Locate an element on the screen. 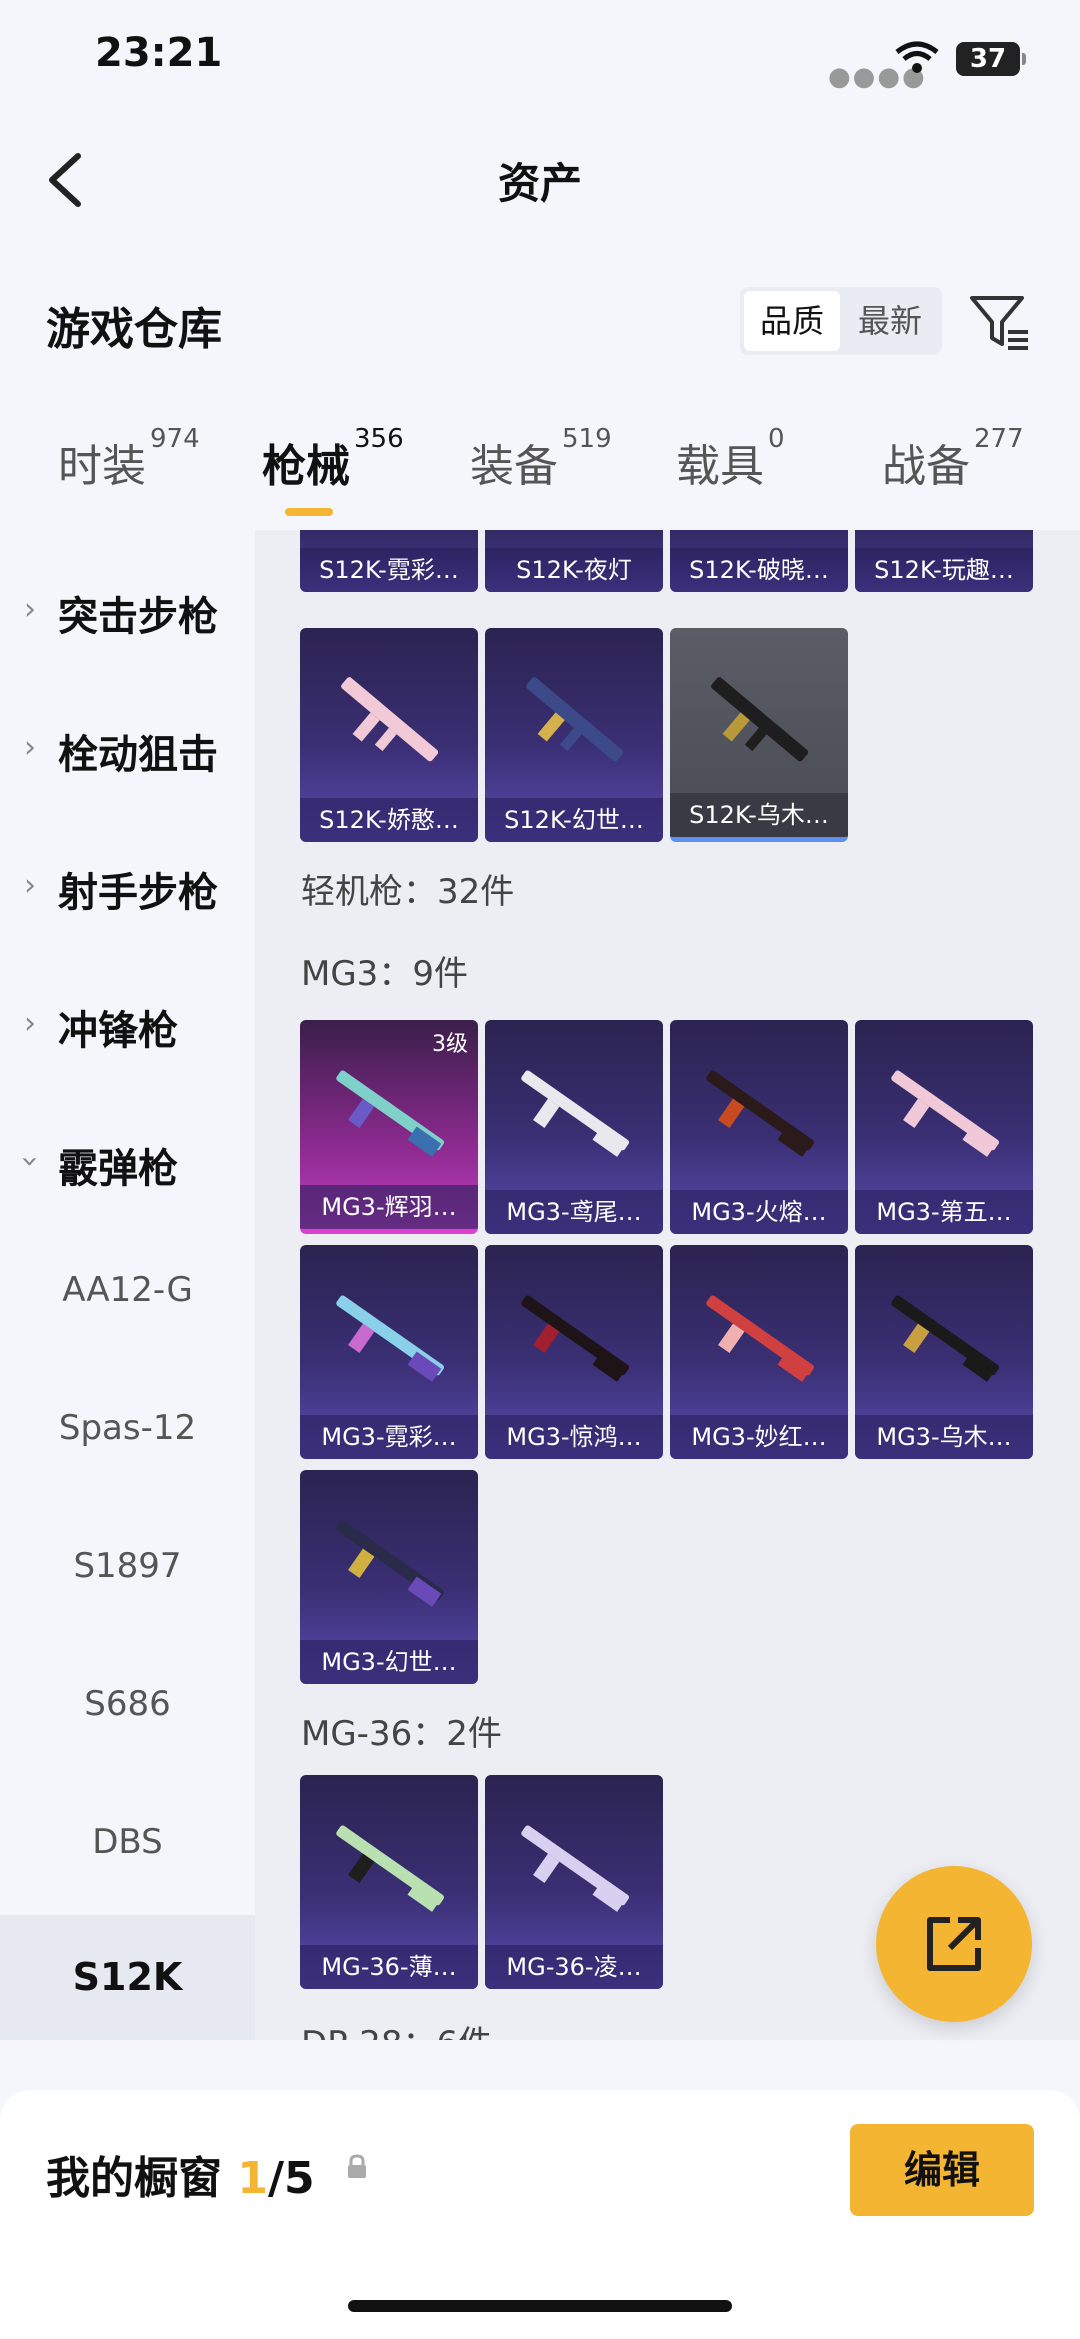  status-bar: 23:21 ●●●● 37 is located at coordinates (540, 60).